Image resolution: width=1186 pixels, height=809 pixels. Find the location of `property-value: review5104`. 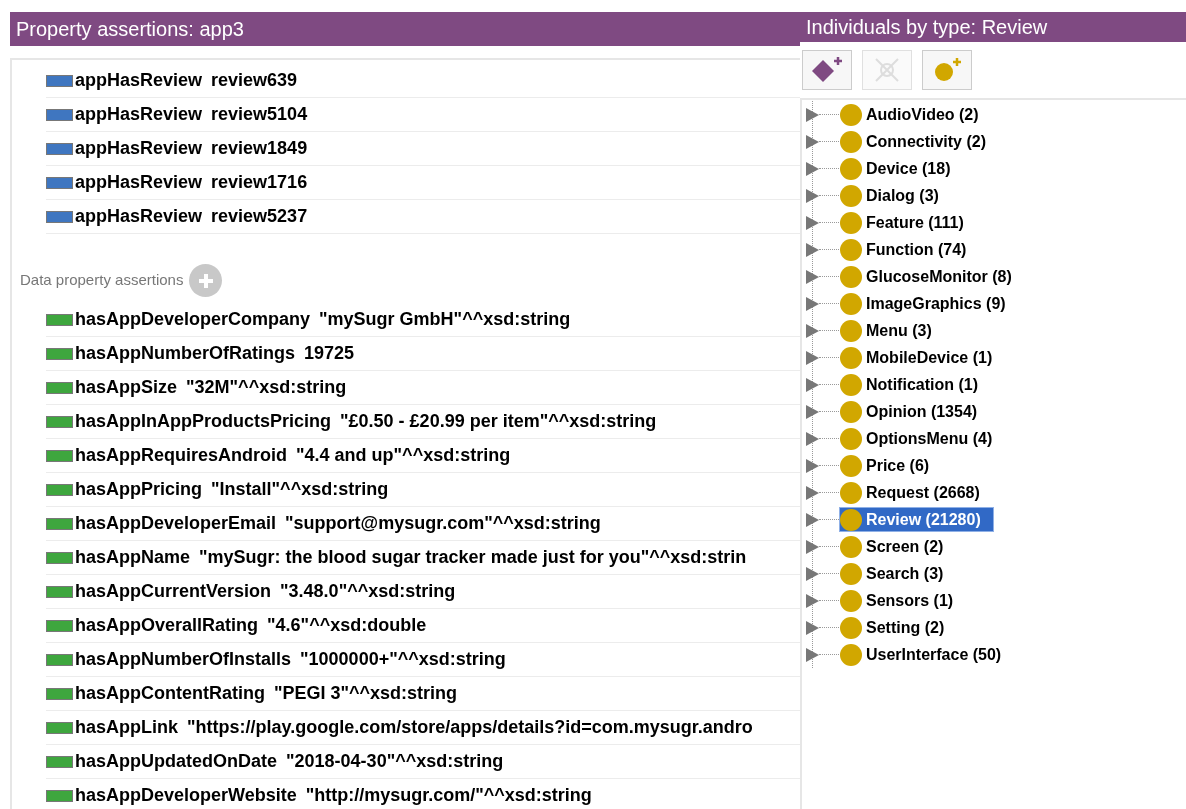

property-value: review5104 is located at coordinates (259, 114).